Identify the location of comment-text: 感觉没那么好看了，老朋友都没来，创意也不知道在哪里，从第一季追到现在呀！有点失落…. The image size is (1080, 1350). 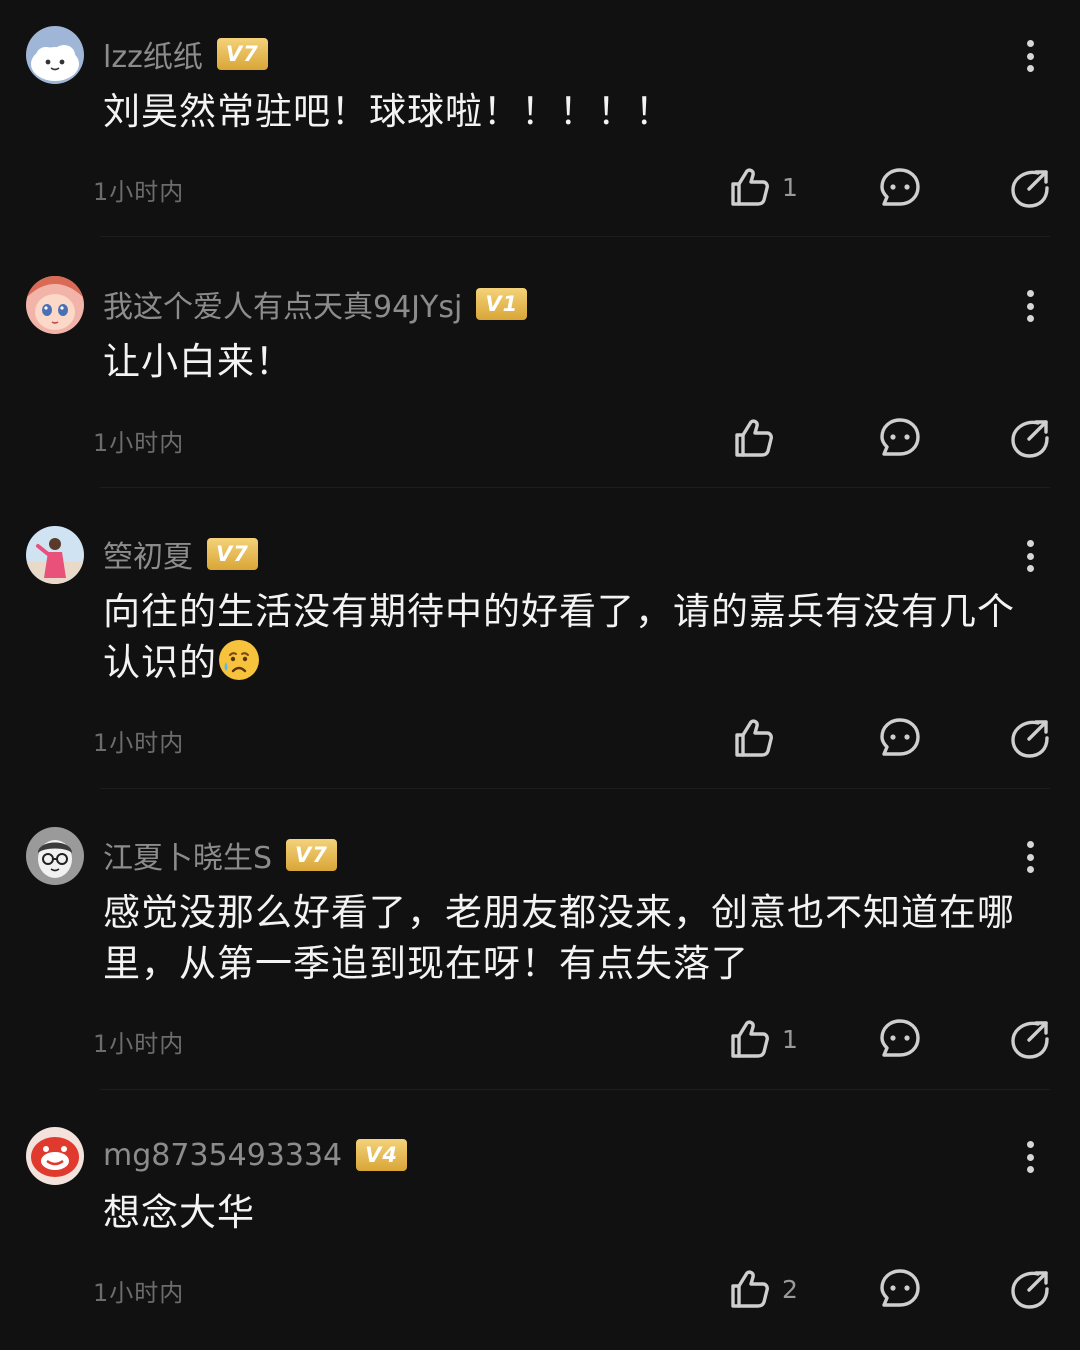
(559, 938).